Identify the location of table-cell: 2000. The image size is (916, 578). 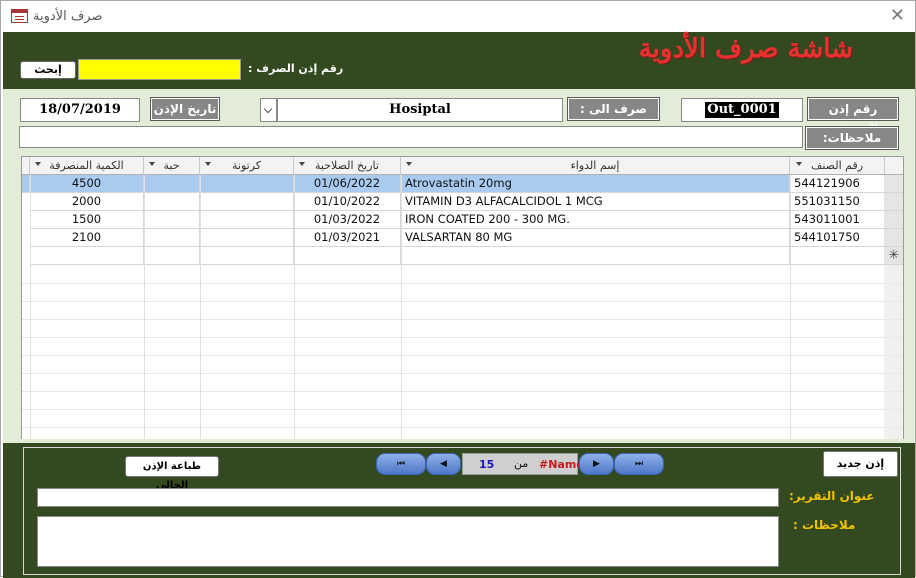
(87, 202).